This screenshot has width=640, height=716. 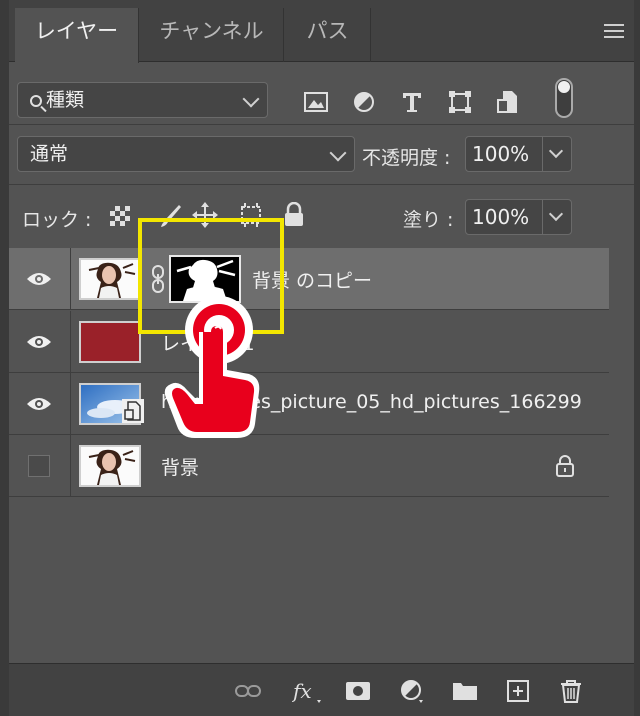 What do you see at coordinates (406, 158) in the screenshot?
I see `opacity-label: 不透明度 :` at bounding box center [406, 158].